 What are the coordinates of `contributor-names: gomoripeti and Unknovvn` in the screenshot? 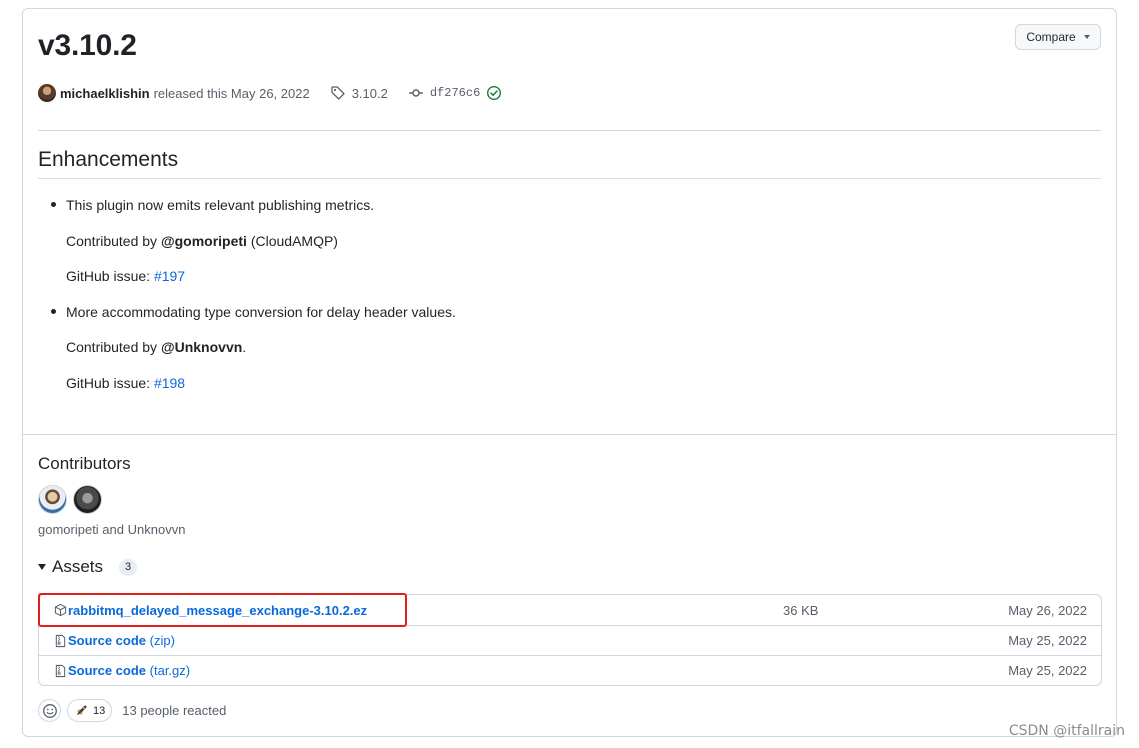 It's located at (112, 529).